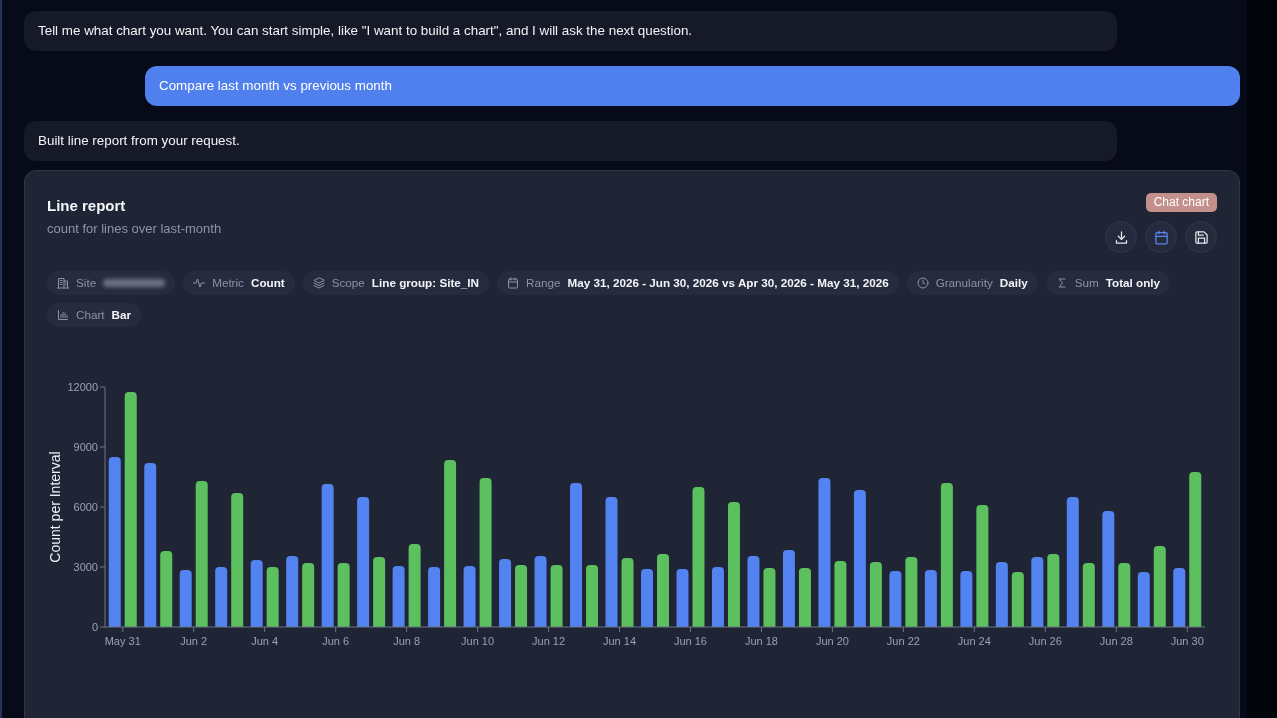  I want to click on x-tick-label: Jun 12, so click(549, 641).